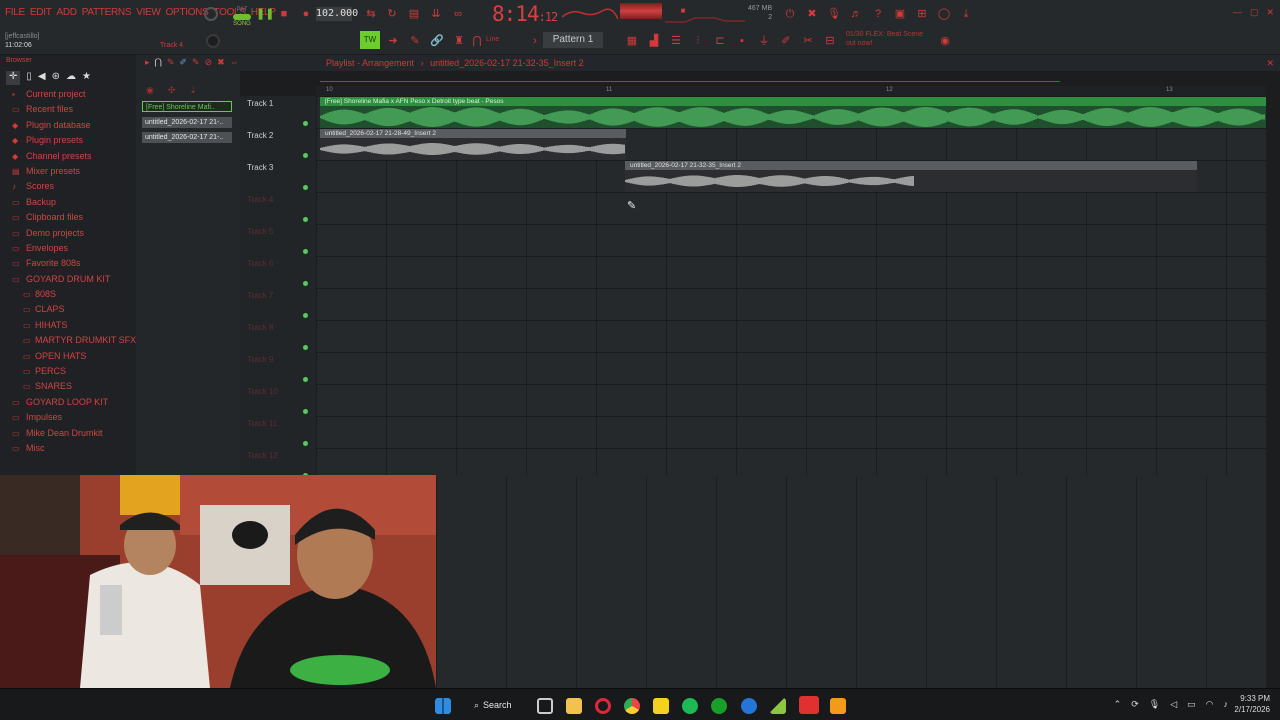 Image resolution: width=1280 pixels, height=720 pixels. Describe the element at coordinates (171, 62) in the screenshot. I see `playlist-pencil-icon: ✎` at that location.